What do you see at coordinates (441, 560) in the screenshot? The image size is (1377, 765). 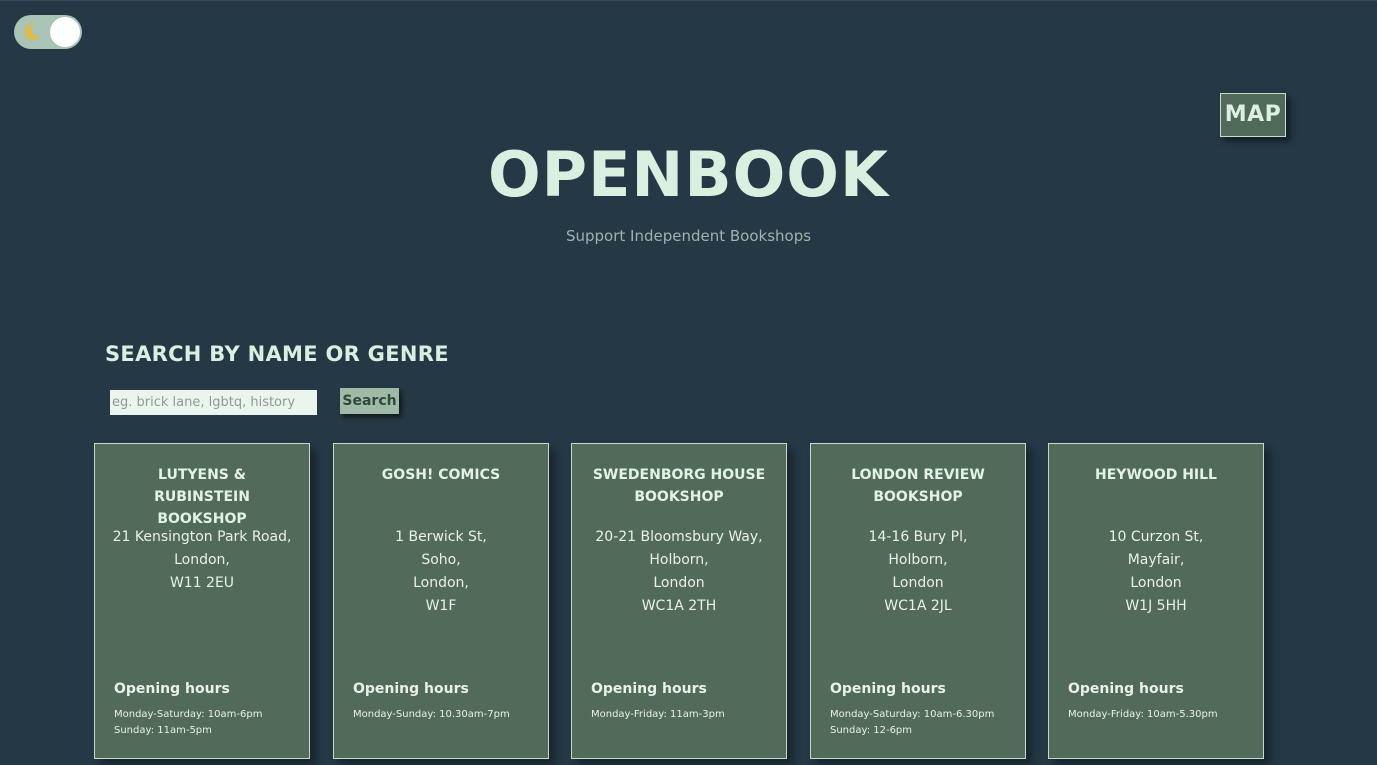 I see `address-line: Soho,` at bounding box center [441, 560].